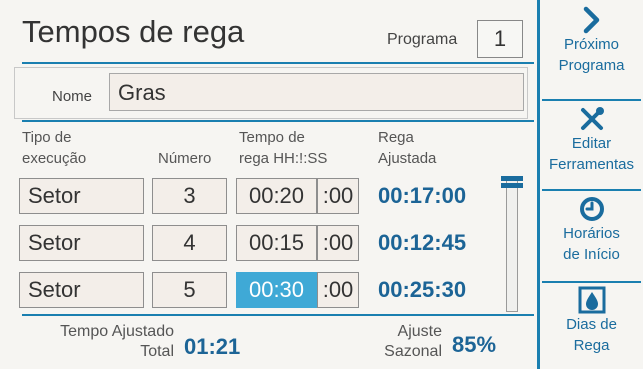 The height and width of the screenshot is (369, 643). I want to click on total-adjusted-value: 01:21, so click(212, 346).